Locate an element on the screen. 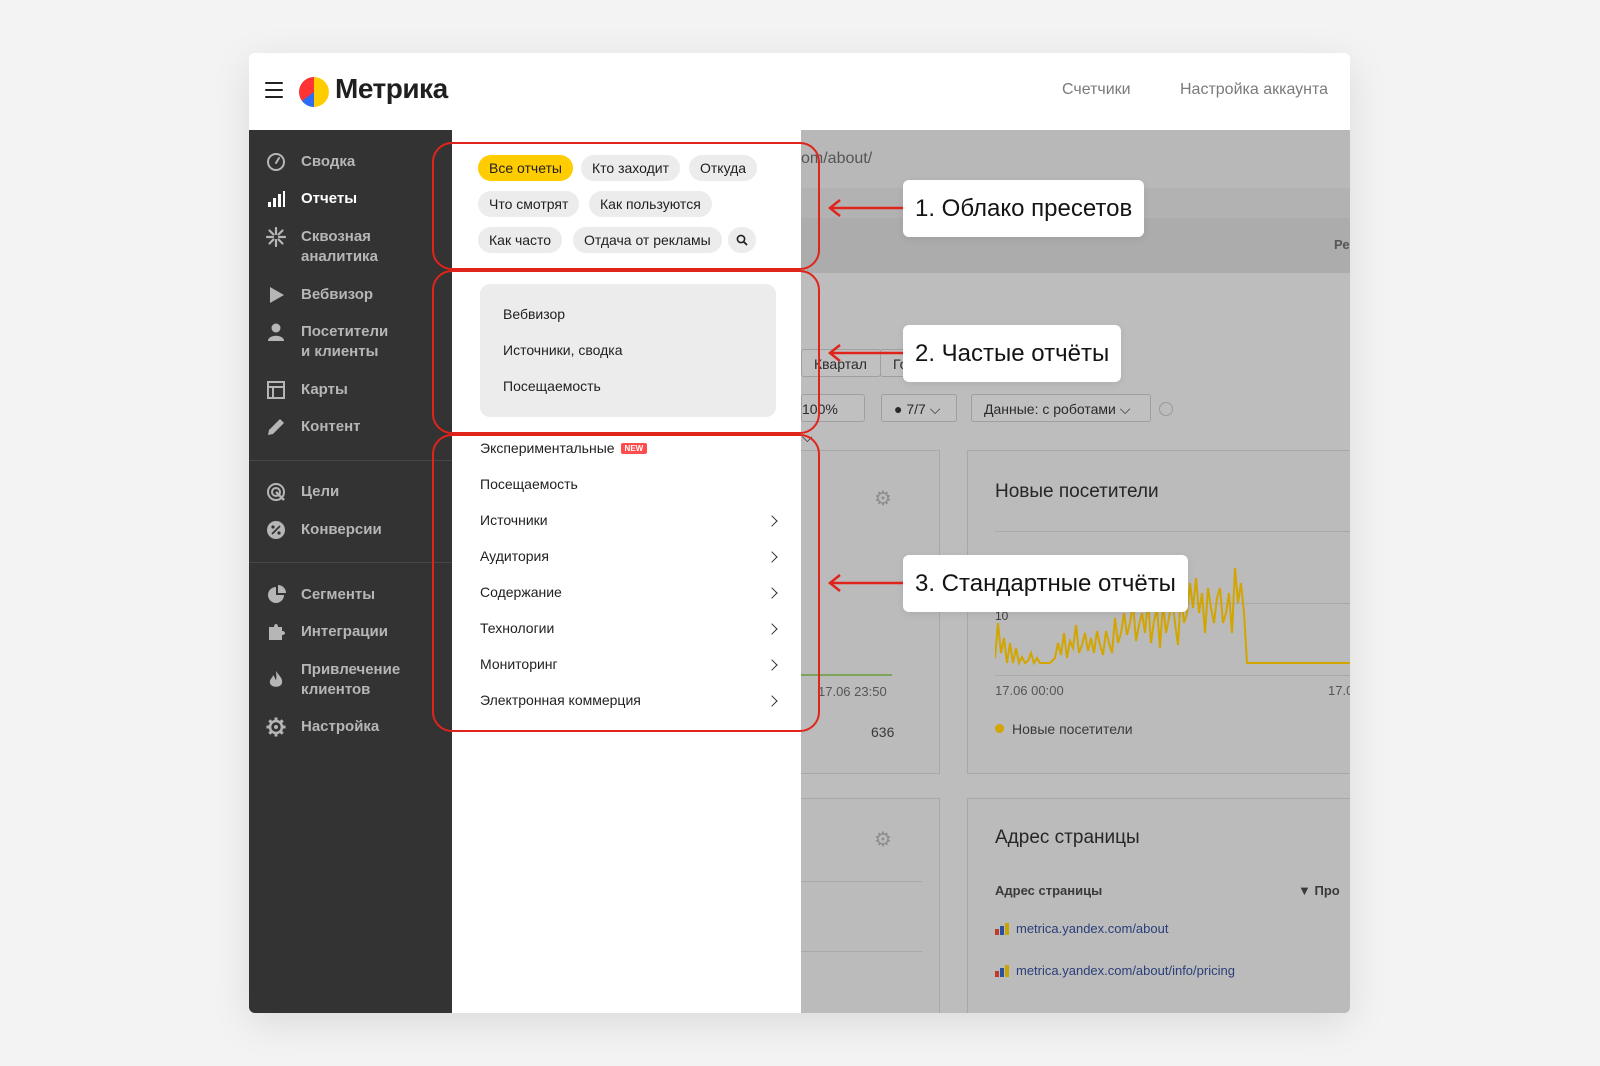  sidebar-item-integrations: Интеграции is located at coordinates (326, 632).